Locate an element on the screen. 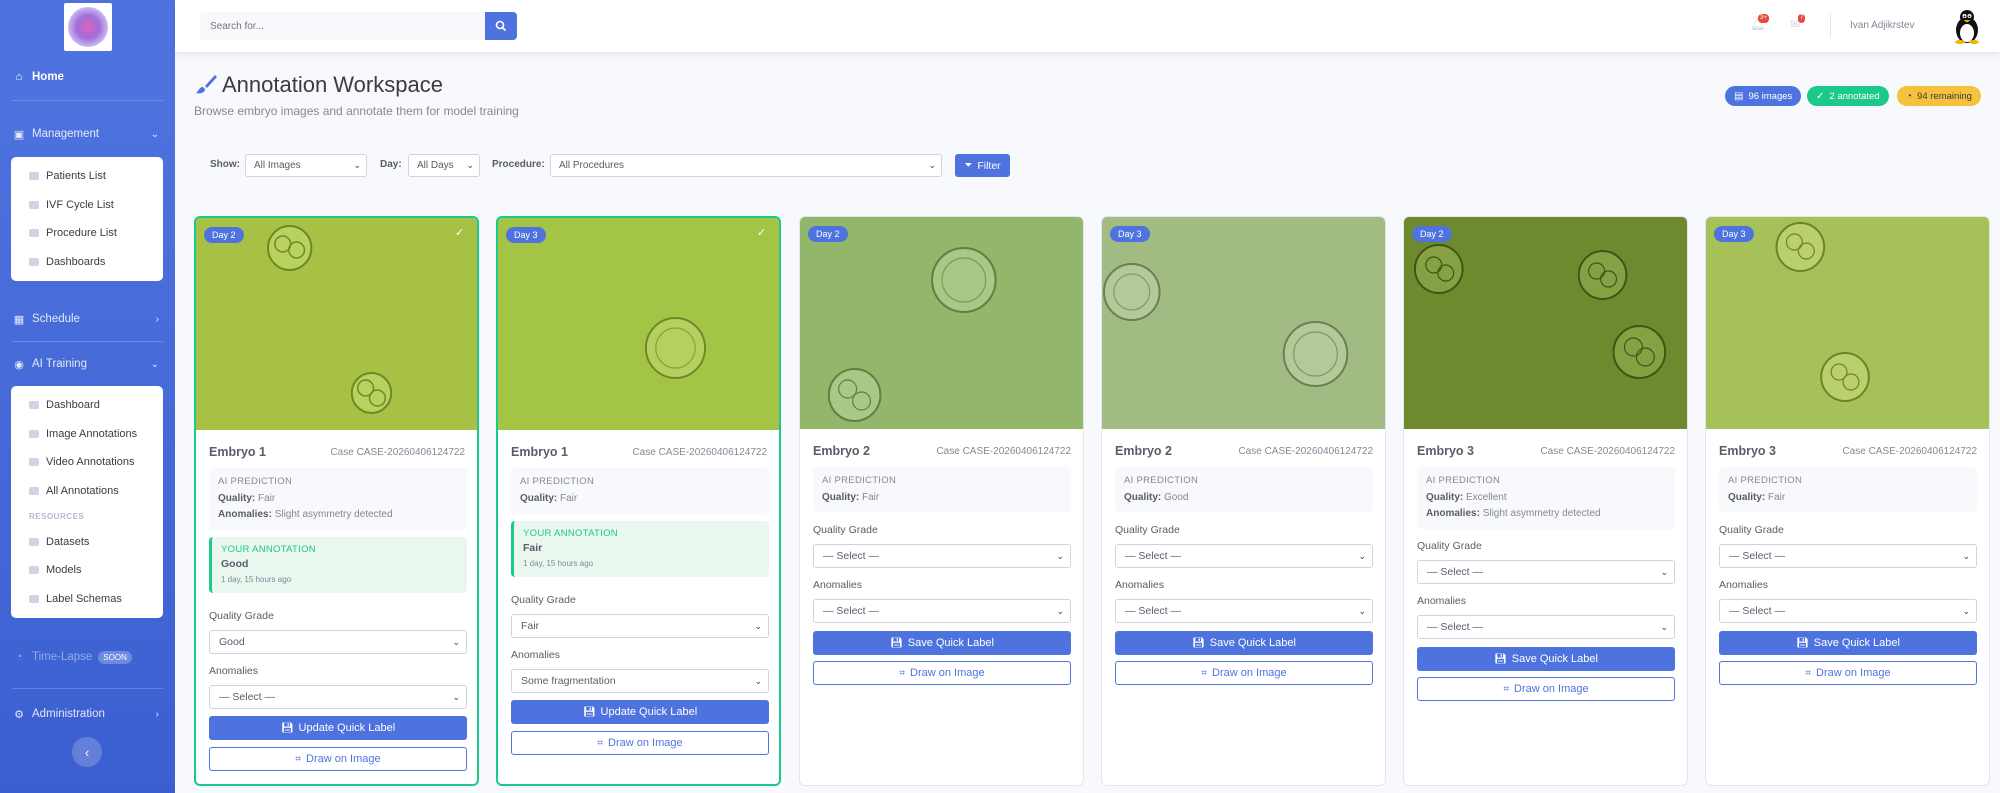 The image size is (2000, 793). day-select: All Days ⌄ is located at coordinates (444, 165).